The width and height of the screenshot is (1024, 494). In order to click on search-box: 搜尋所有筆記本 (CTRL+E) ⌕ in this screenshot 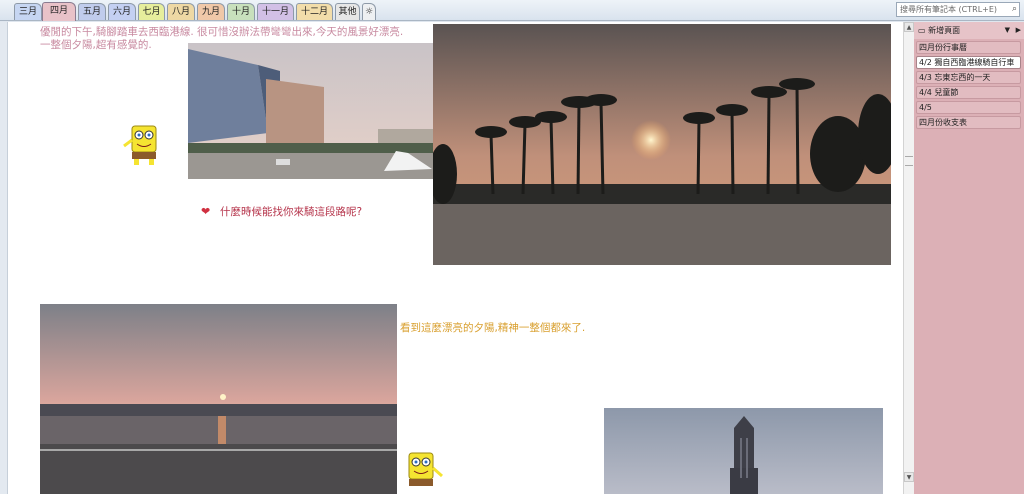, I will do `click(958, 9)`.